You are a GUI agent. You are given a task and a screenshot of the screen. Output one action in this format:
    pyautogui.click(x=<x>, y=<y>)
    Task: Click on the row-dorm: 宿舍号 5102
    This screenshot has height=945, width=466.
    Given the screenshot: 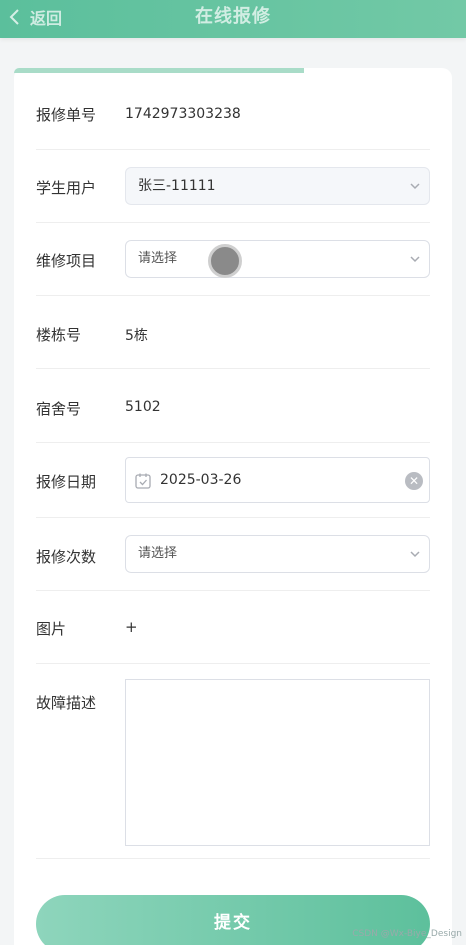 What is the action you would take?
    pyautogui.click(x=233, y=406)
    